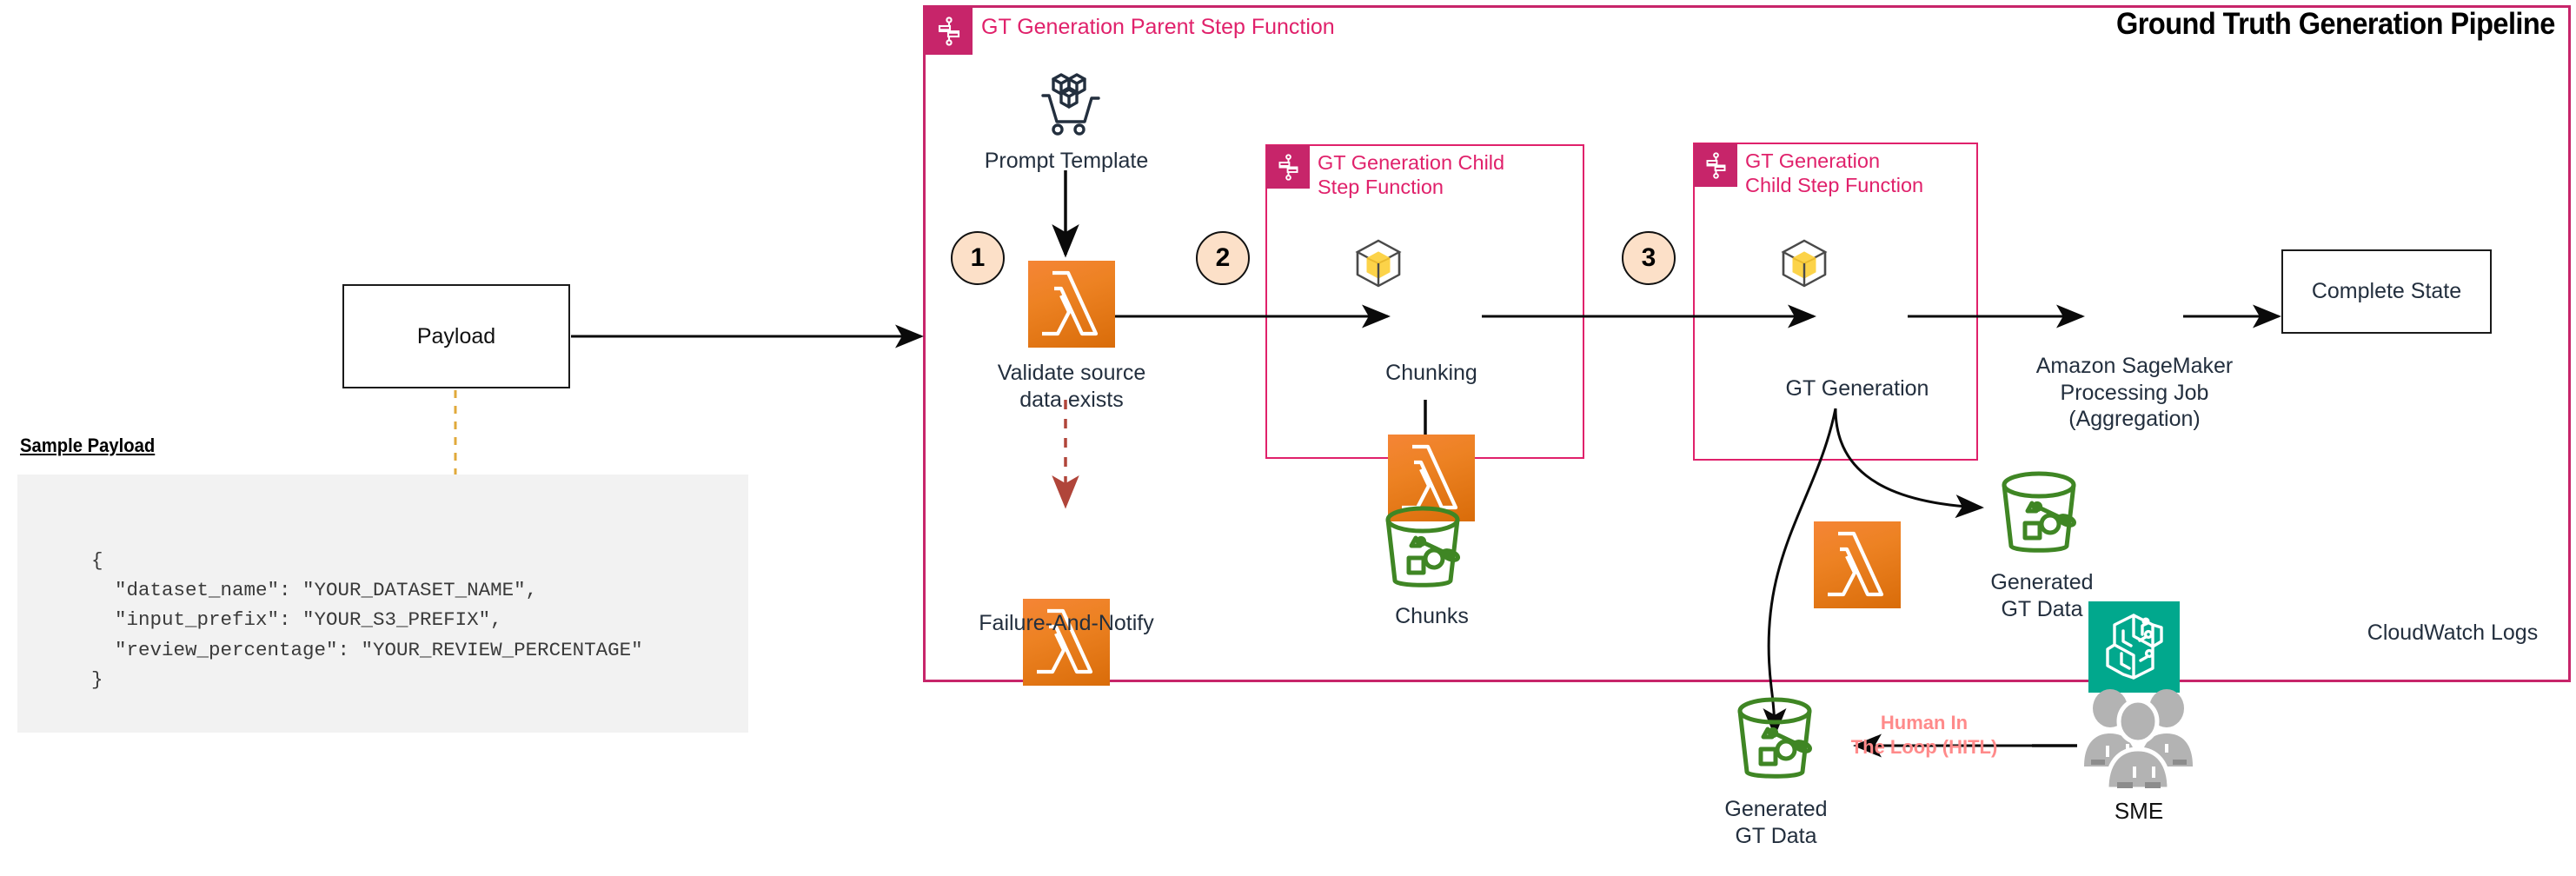  I want to click on prompt-template-cart-icon, so click(1065, 102).